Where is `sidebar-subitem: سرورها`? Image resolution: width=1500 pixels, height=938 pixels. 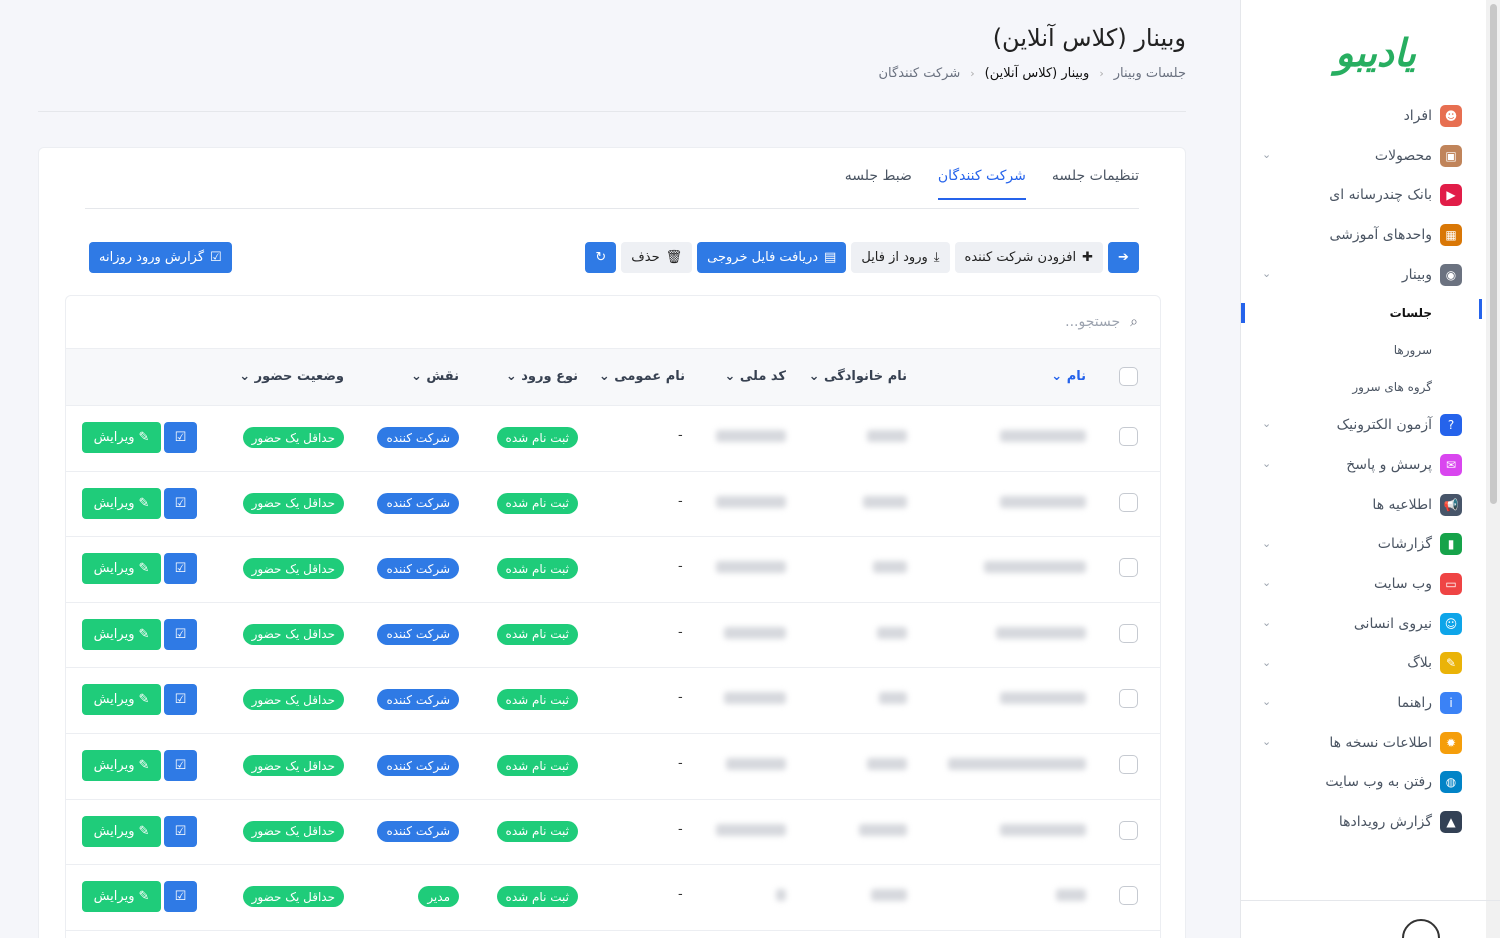
sidebar-subitem: سرورها is located at coordinates (1351, 349).